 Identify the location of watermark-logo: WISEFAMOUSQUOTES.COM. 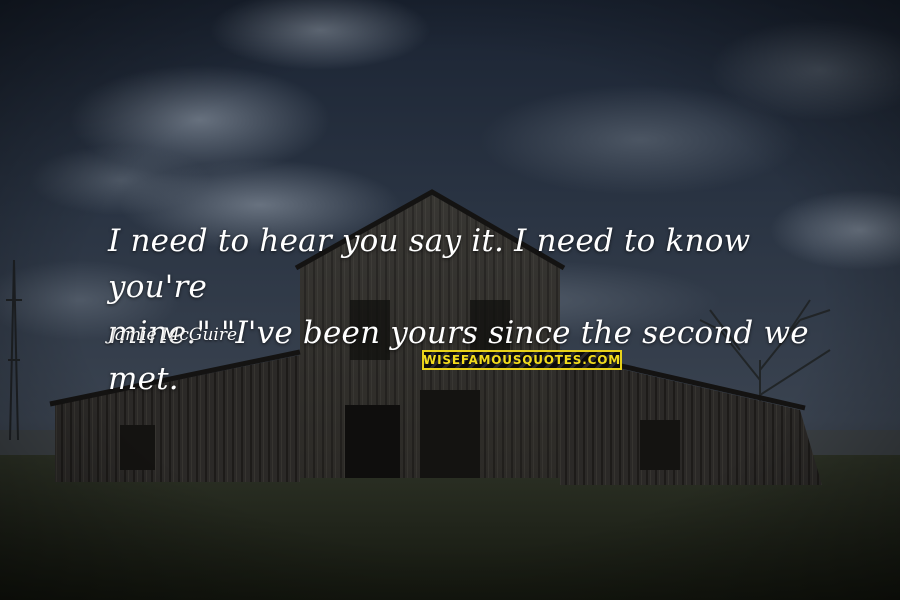
(522, 360).